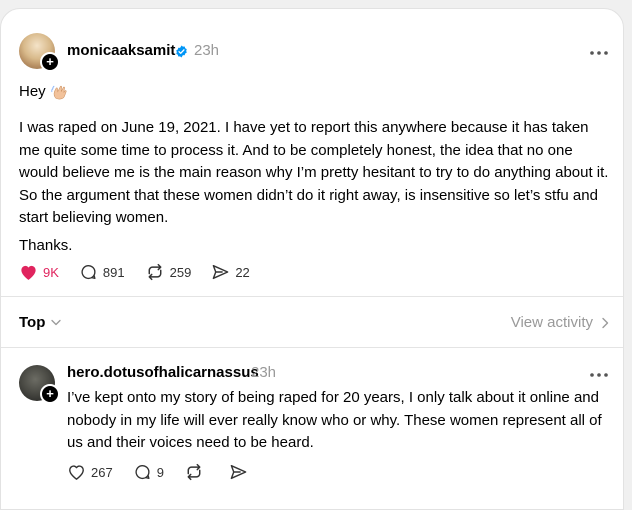  I want to click on waving-hand-icon, so click(58, 92).